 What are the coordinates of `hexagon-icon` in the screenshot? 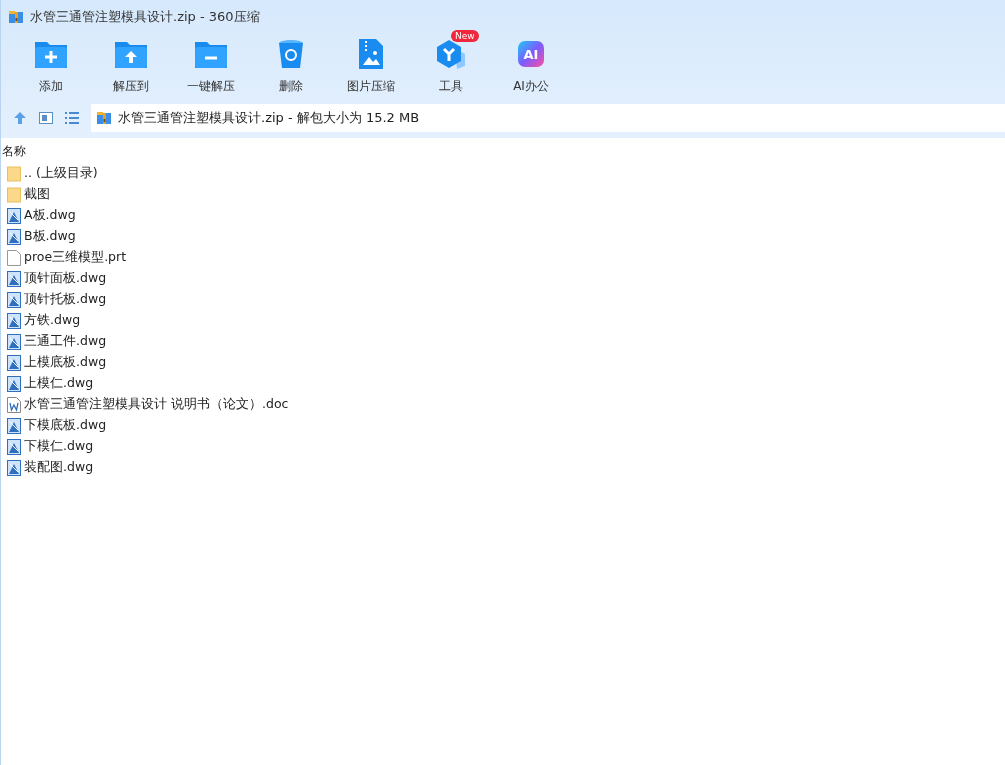 It's located at (451, 54).